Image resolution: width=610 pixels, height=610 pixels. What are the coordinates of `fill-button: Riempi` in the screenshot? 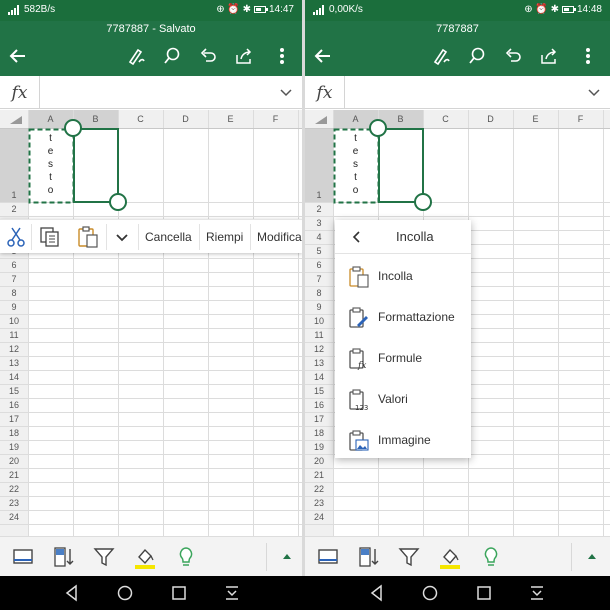 It's located at (224, 237).